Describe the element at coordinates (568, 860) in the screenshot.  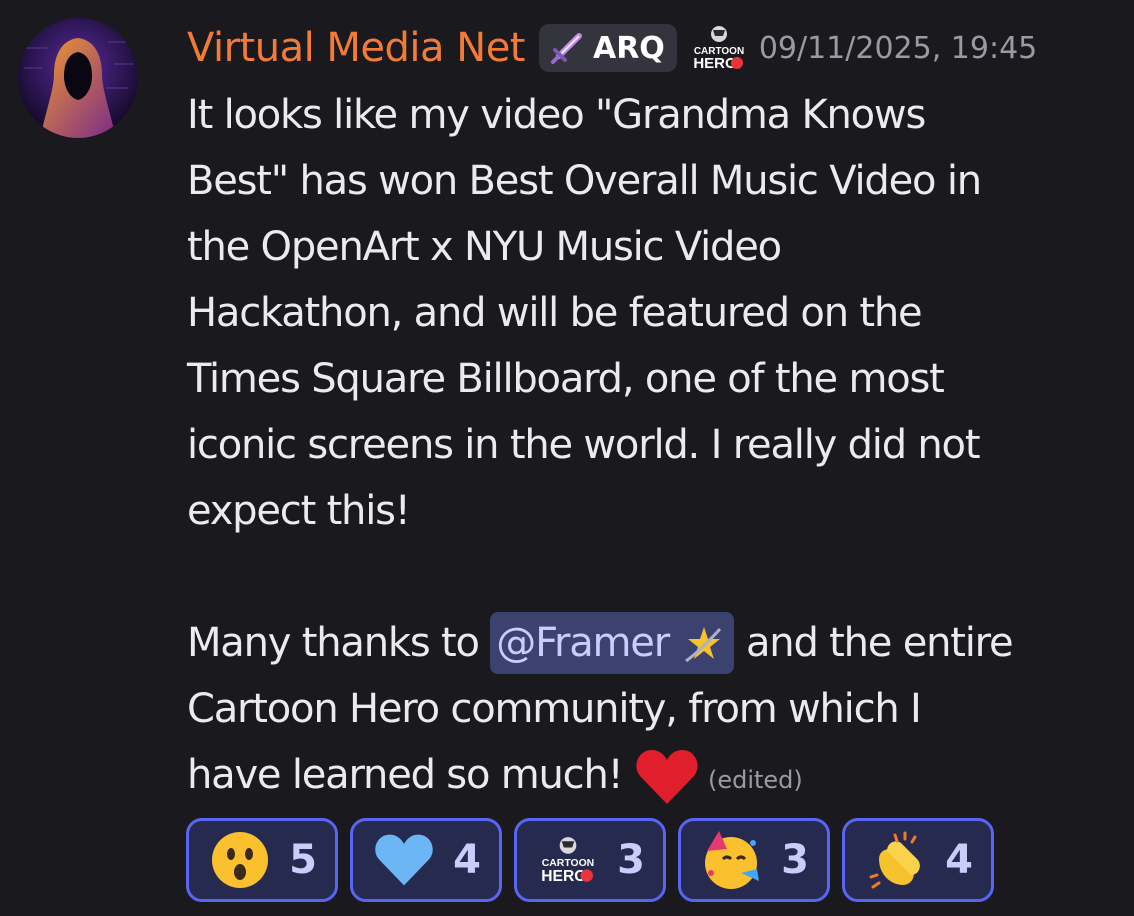
I see `cartoon-hero-icon: CARTOON HERO` at that location.